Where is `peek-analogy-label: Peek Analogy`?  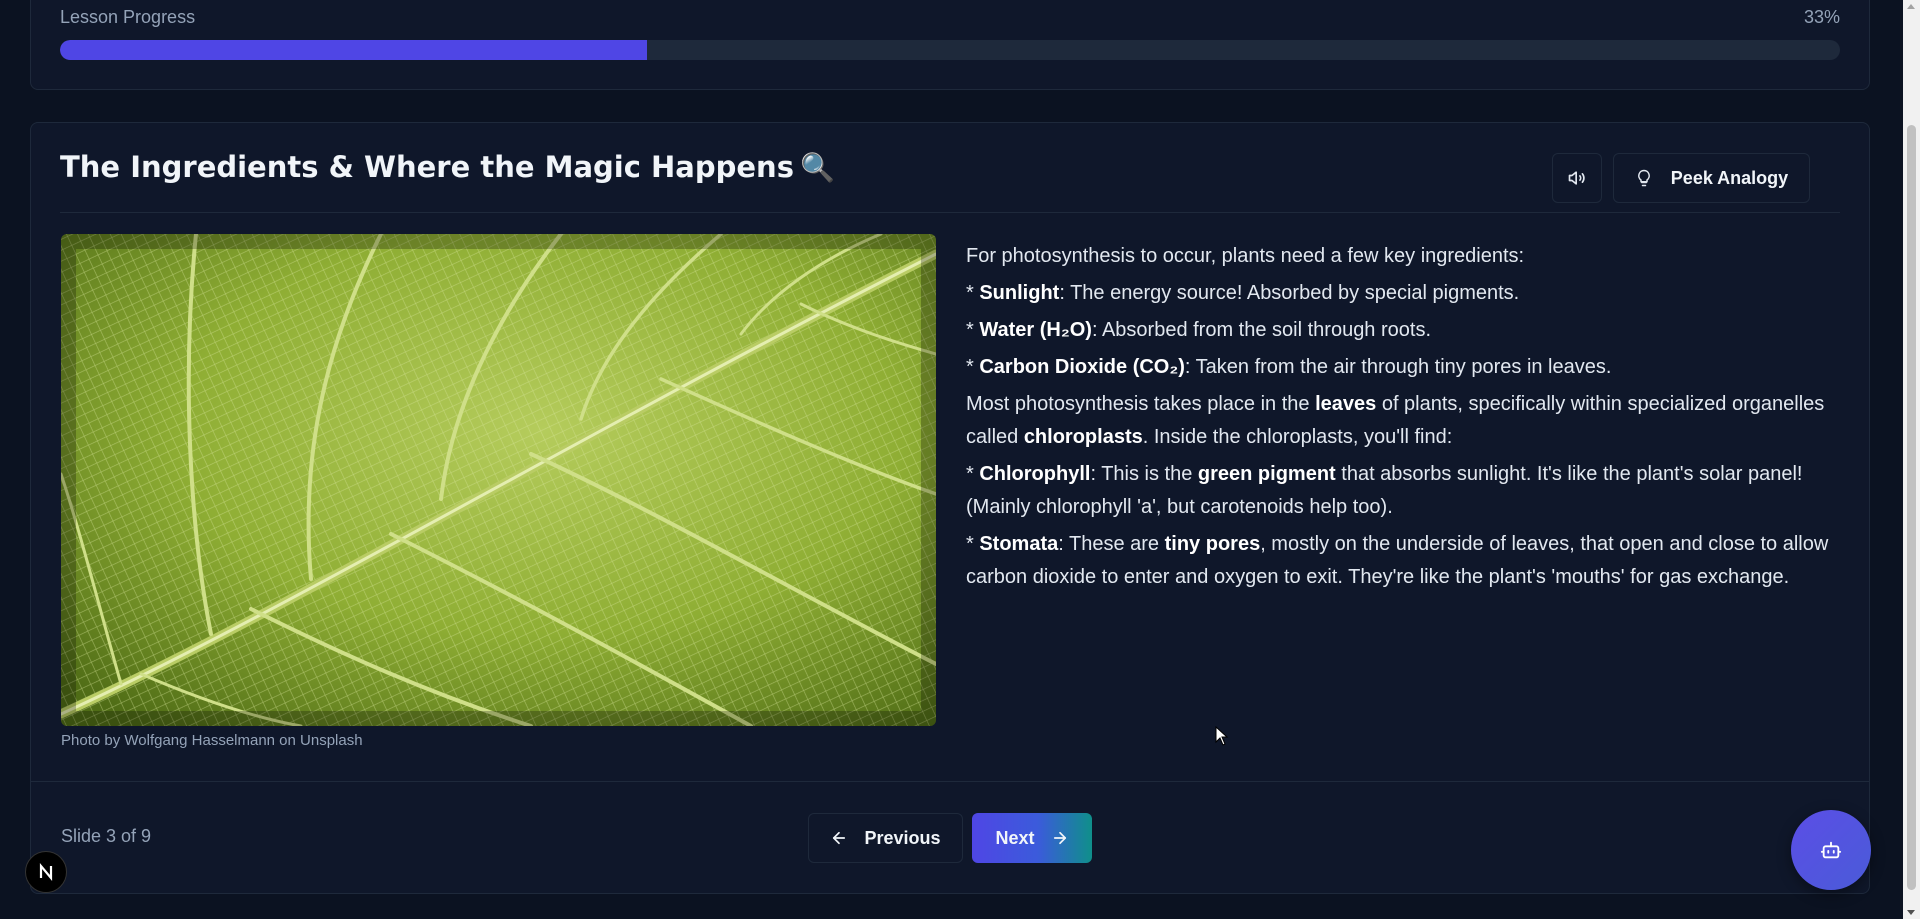
peek-analogy-label: Peek Analogy is located at coordinates (1729, 177).